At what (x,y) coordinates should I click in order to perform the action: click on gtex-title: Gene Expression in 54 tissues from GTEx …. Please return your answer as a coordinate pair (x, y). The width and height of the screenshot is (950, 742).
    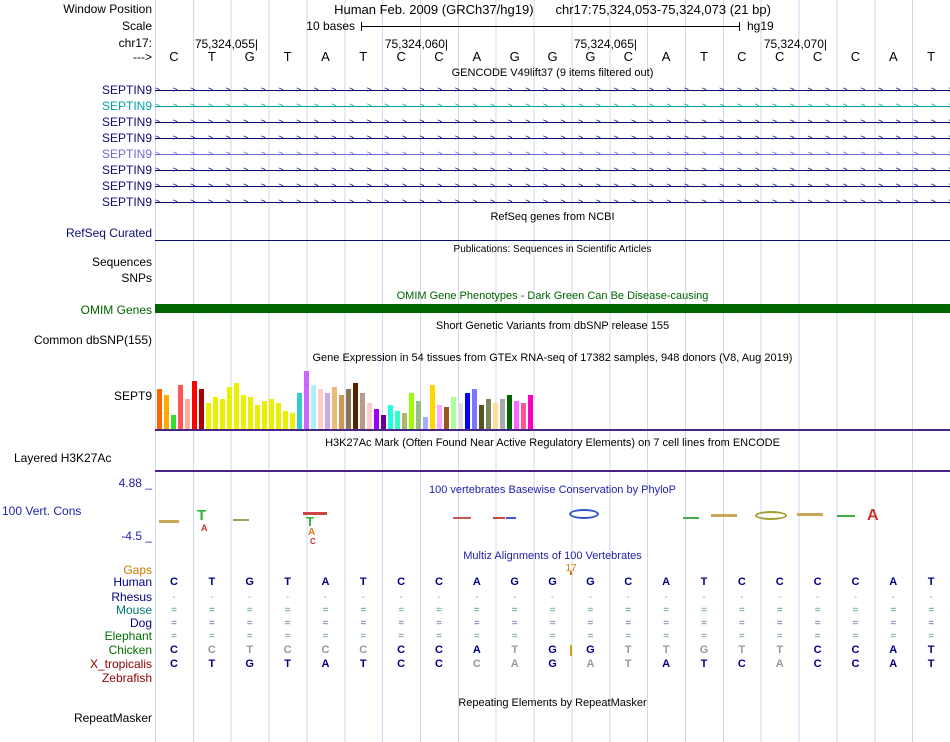
    Looking at the image, I should click on (552, 358).